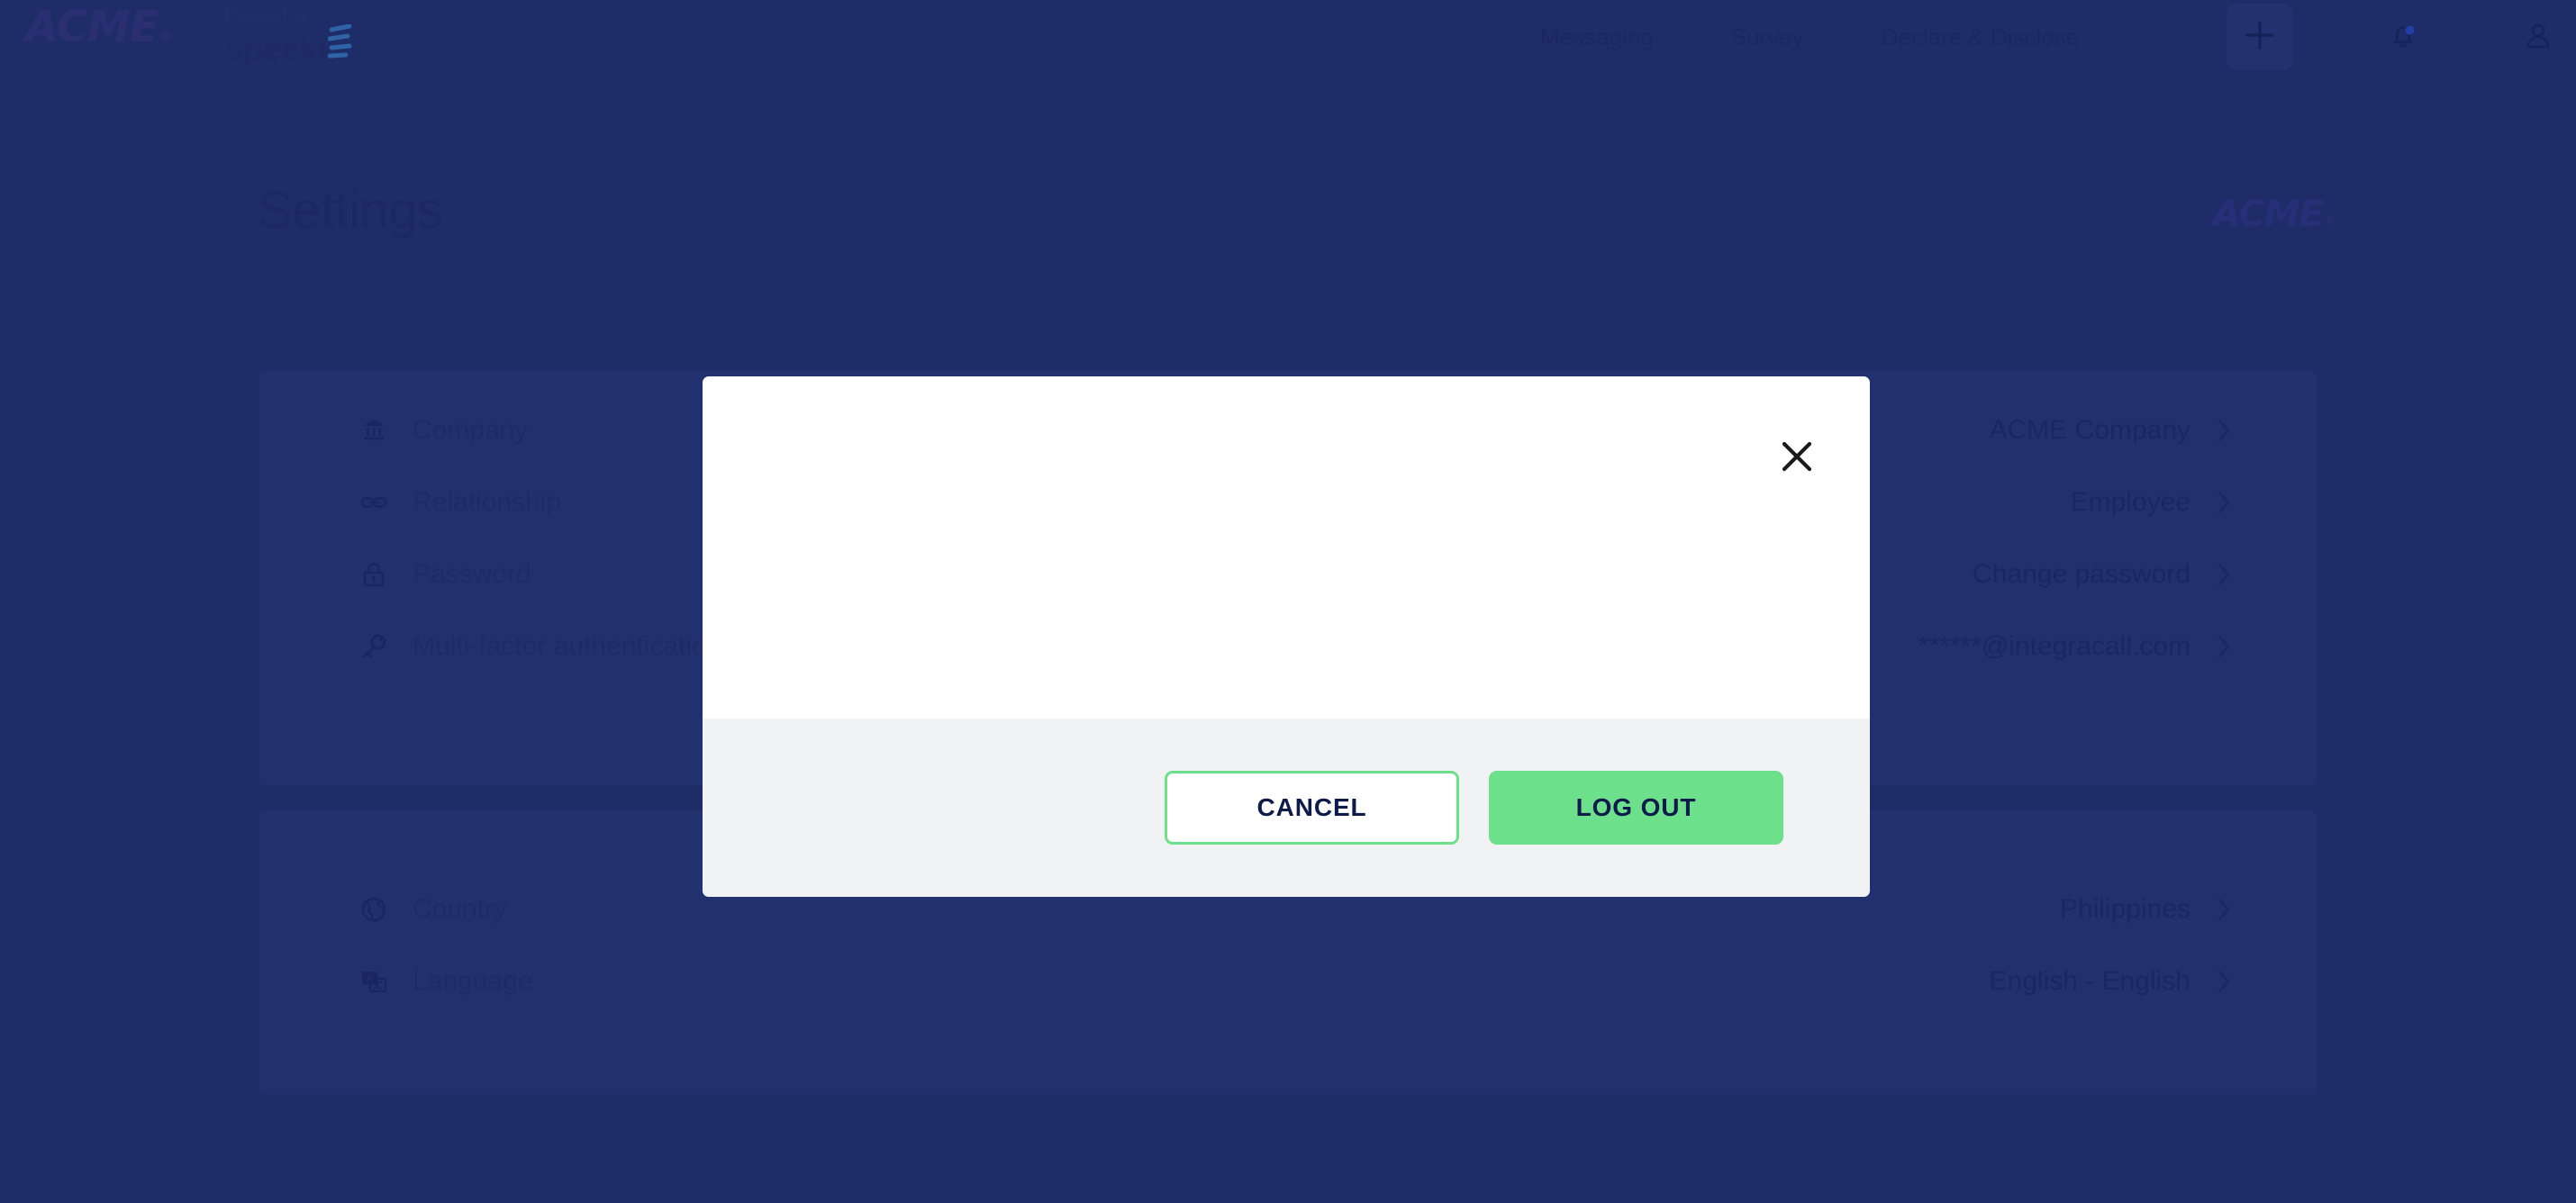 Image resolution: width=2576 pixels, height=1203 pixels. I want to click on notifications-button, so click(2403, 38).